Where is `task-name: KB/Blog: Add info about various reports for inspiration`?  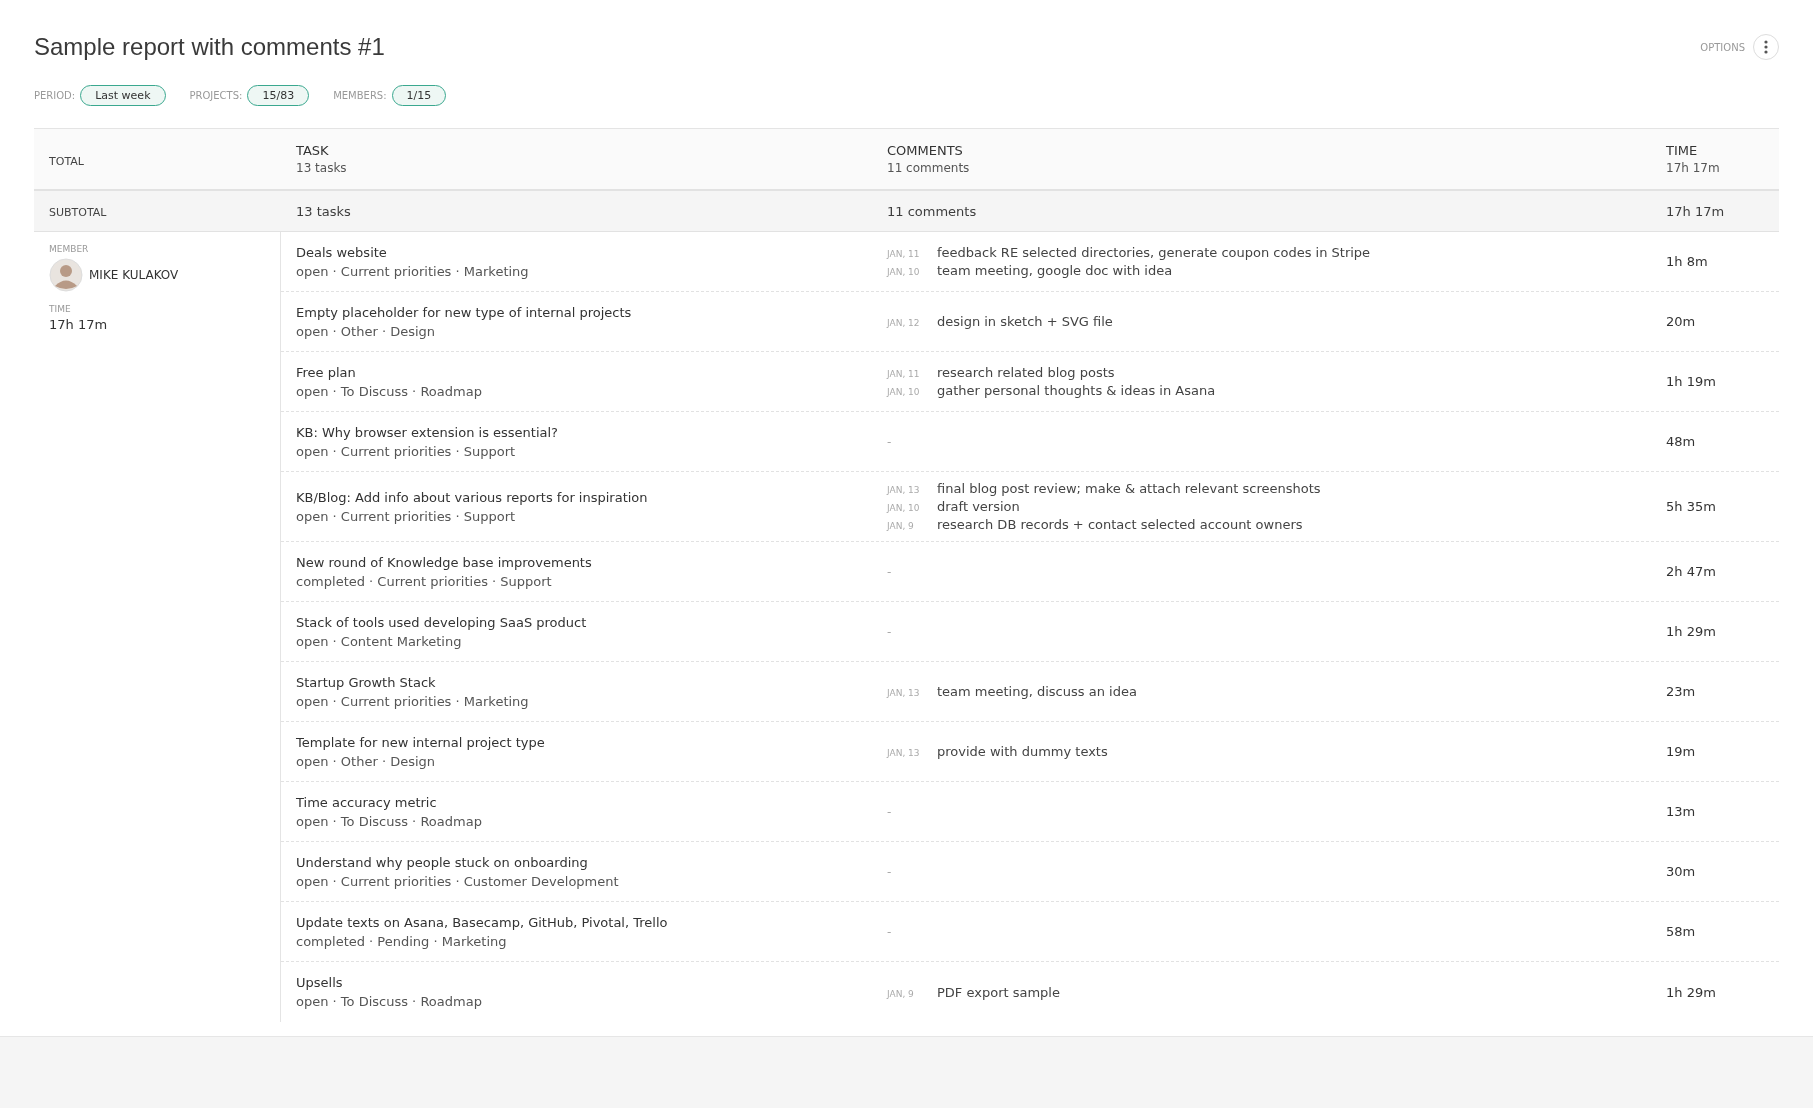
task-name: KB/Blog: Add info about various reports for inspiration is located at coordinates (472, 497).